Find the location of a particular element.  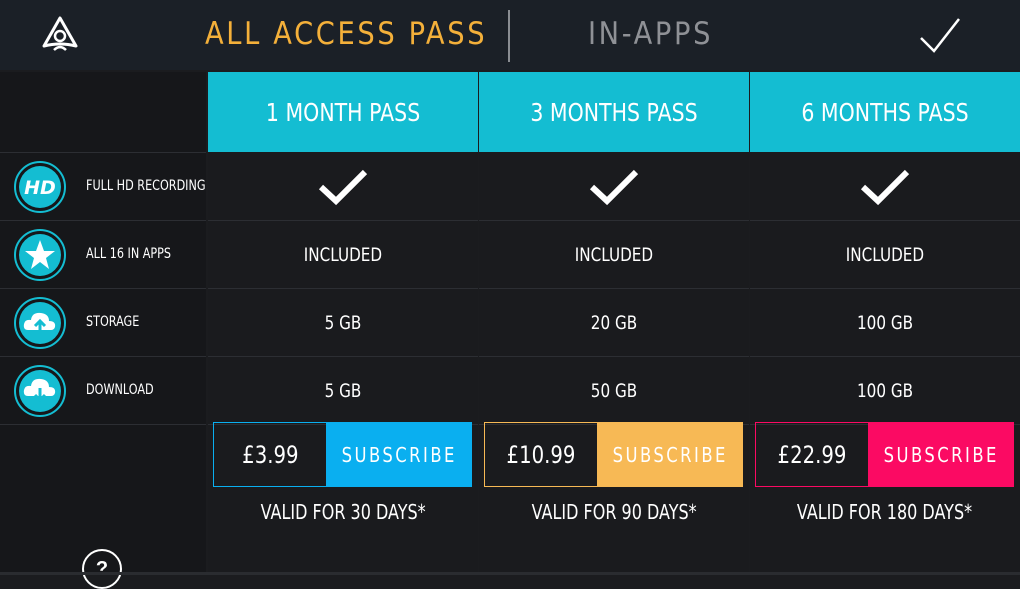

validity-text: VALID FOR 30 DAYS* is located at coordinates (343, 512).